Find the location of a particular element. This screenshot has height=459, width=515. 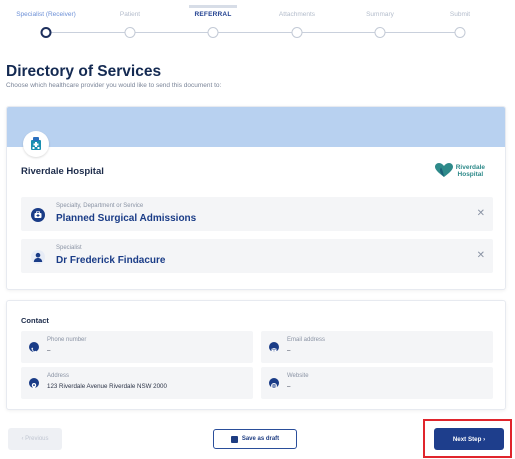

provider-banner is located at coordinates (256, 127).